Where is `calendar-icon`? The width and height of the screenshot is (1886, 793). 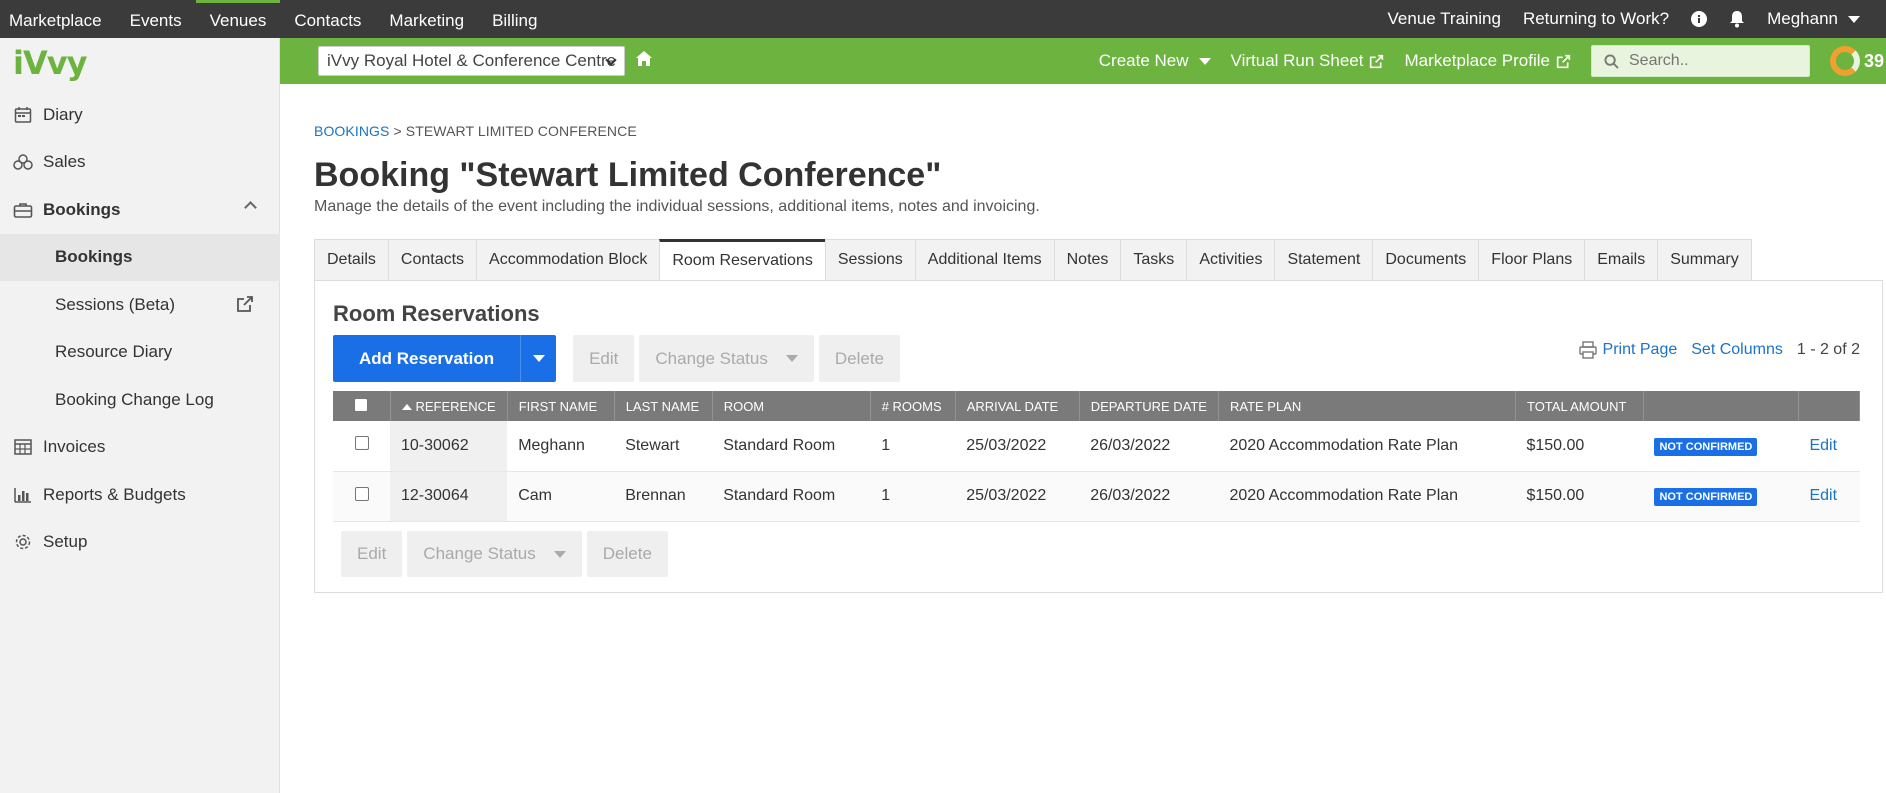
calendar-icon is located at coordinates (23, 115).